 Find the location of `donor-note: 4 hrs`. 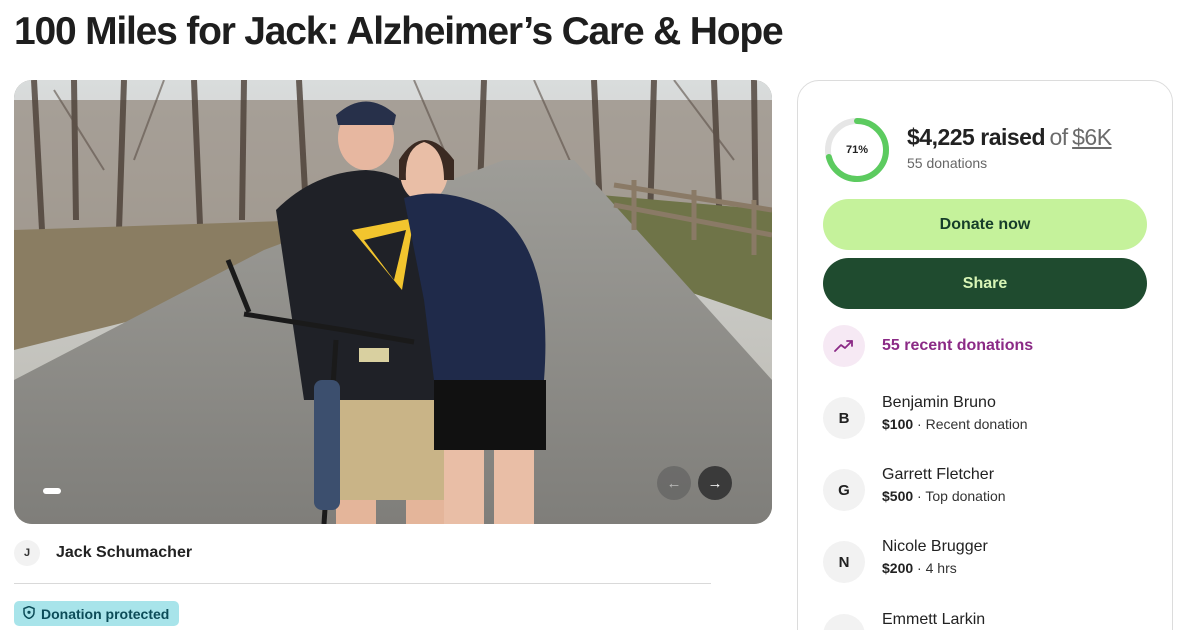

donor-note: 4 hrs is located at coordinates (941, 568).